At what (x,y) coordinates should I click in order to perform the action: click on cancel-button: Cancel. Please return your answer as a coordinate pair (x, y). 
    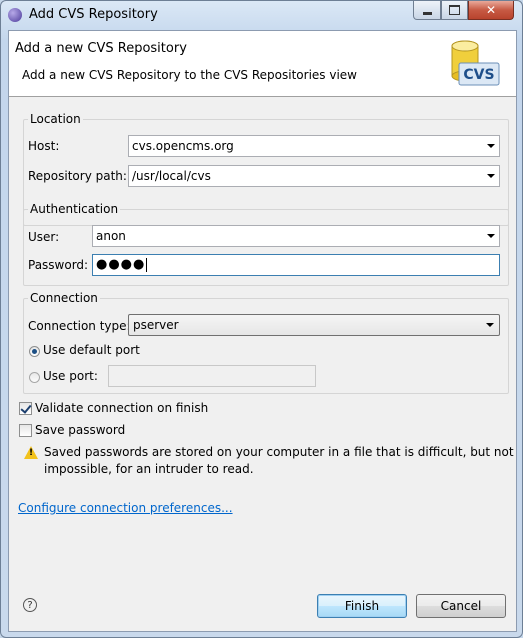
    Looking at the image, I should click on (461, 606).